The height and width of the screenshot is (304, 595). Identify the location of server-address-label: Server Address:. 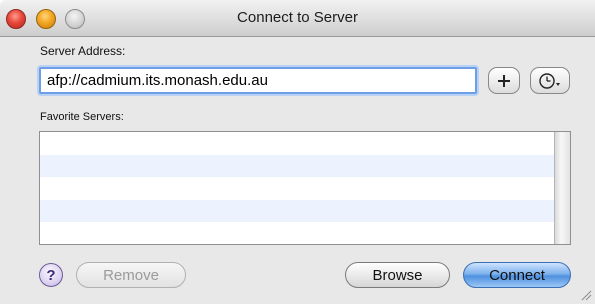
(83, 51).